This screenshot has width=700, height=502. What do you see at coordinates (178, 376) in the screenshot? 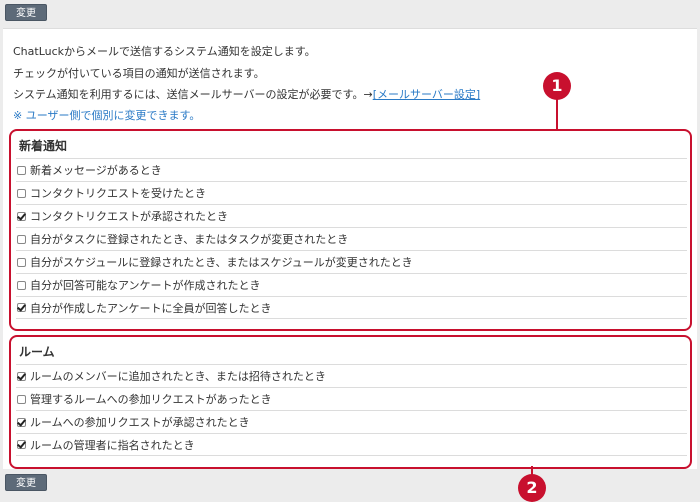
I see `notification-option-label: ルームのメンバーに追加されたとき、または招待されたとき` at bounding box center [178, 376].